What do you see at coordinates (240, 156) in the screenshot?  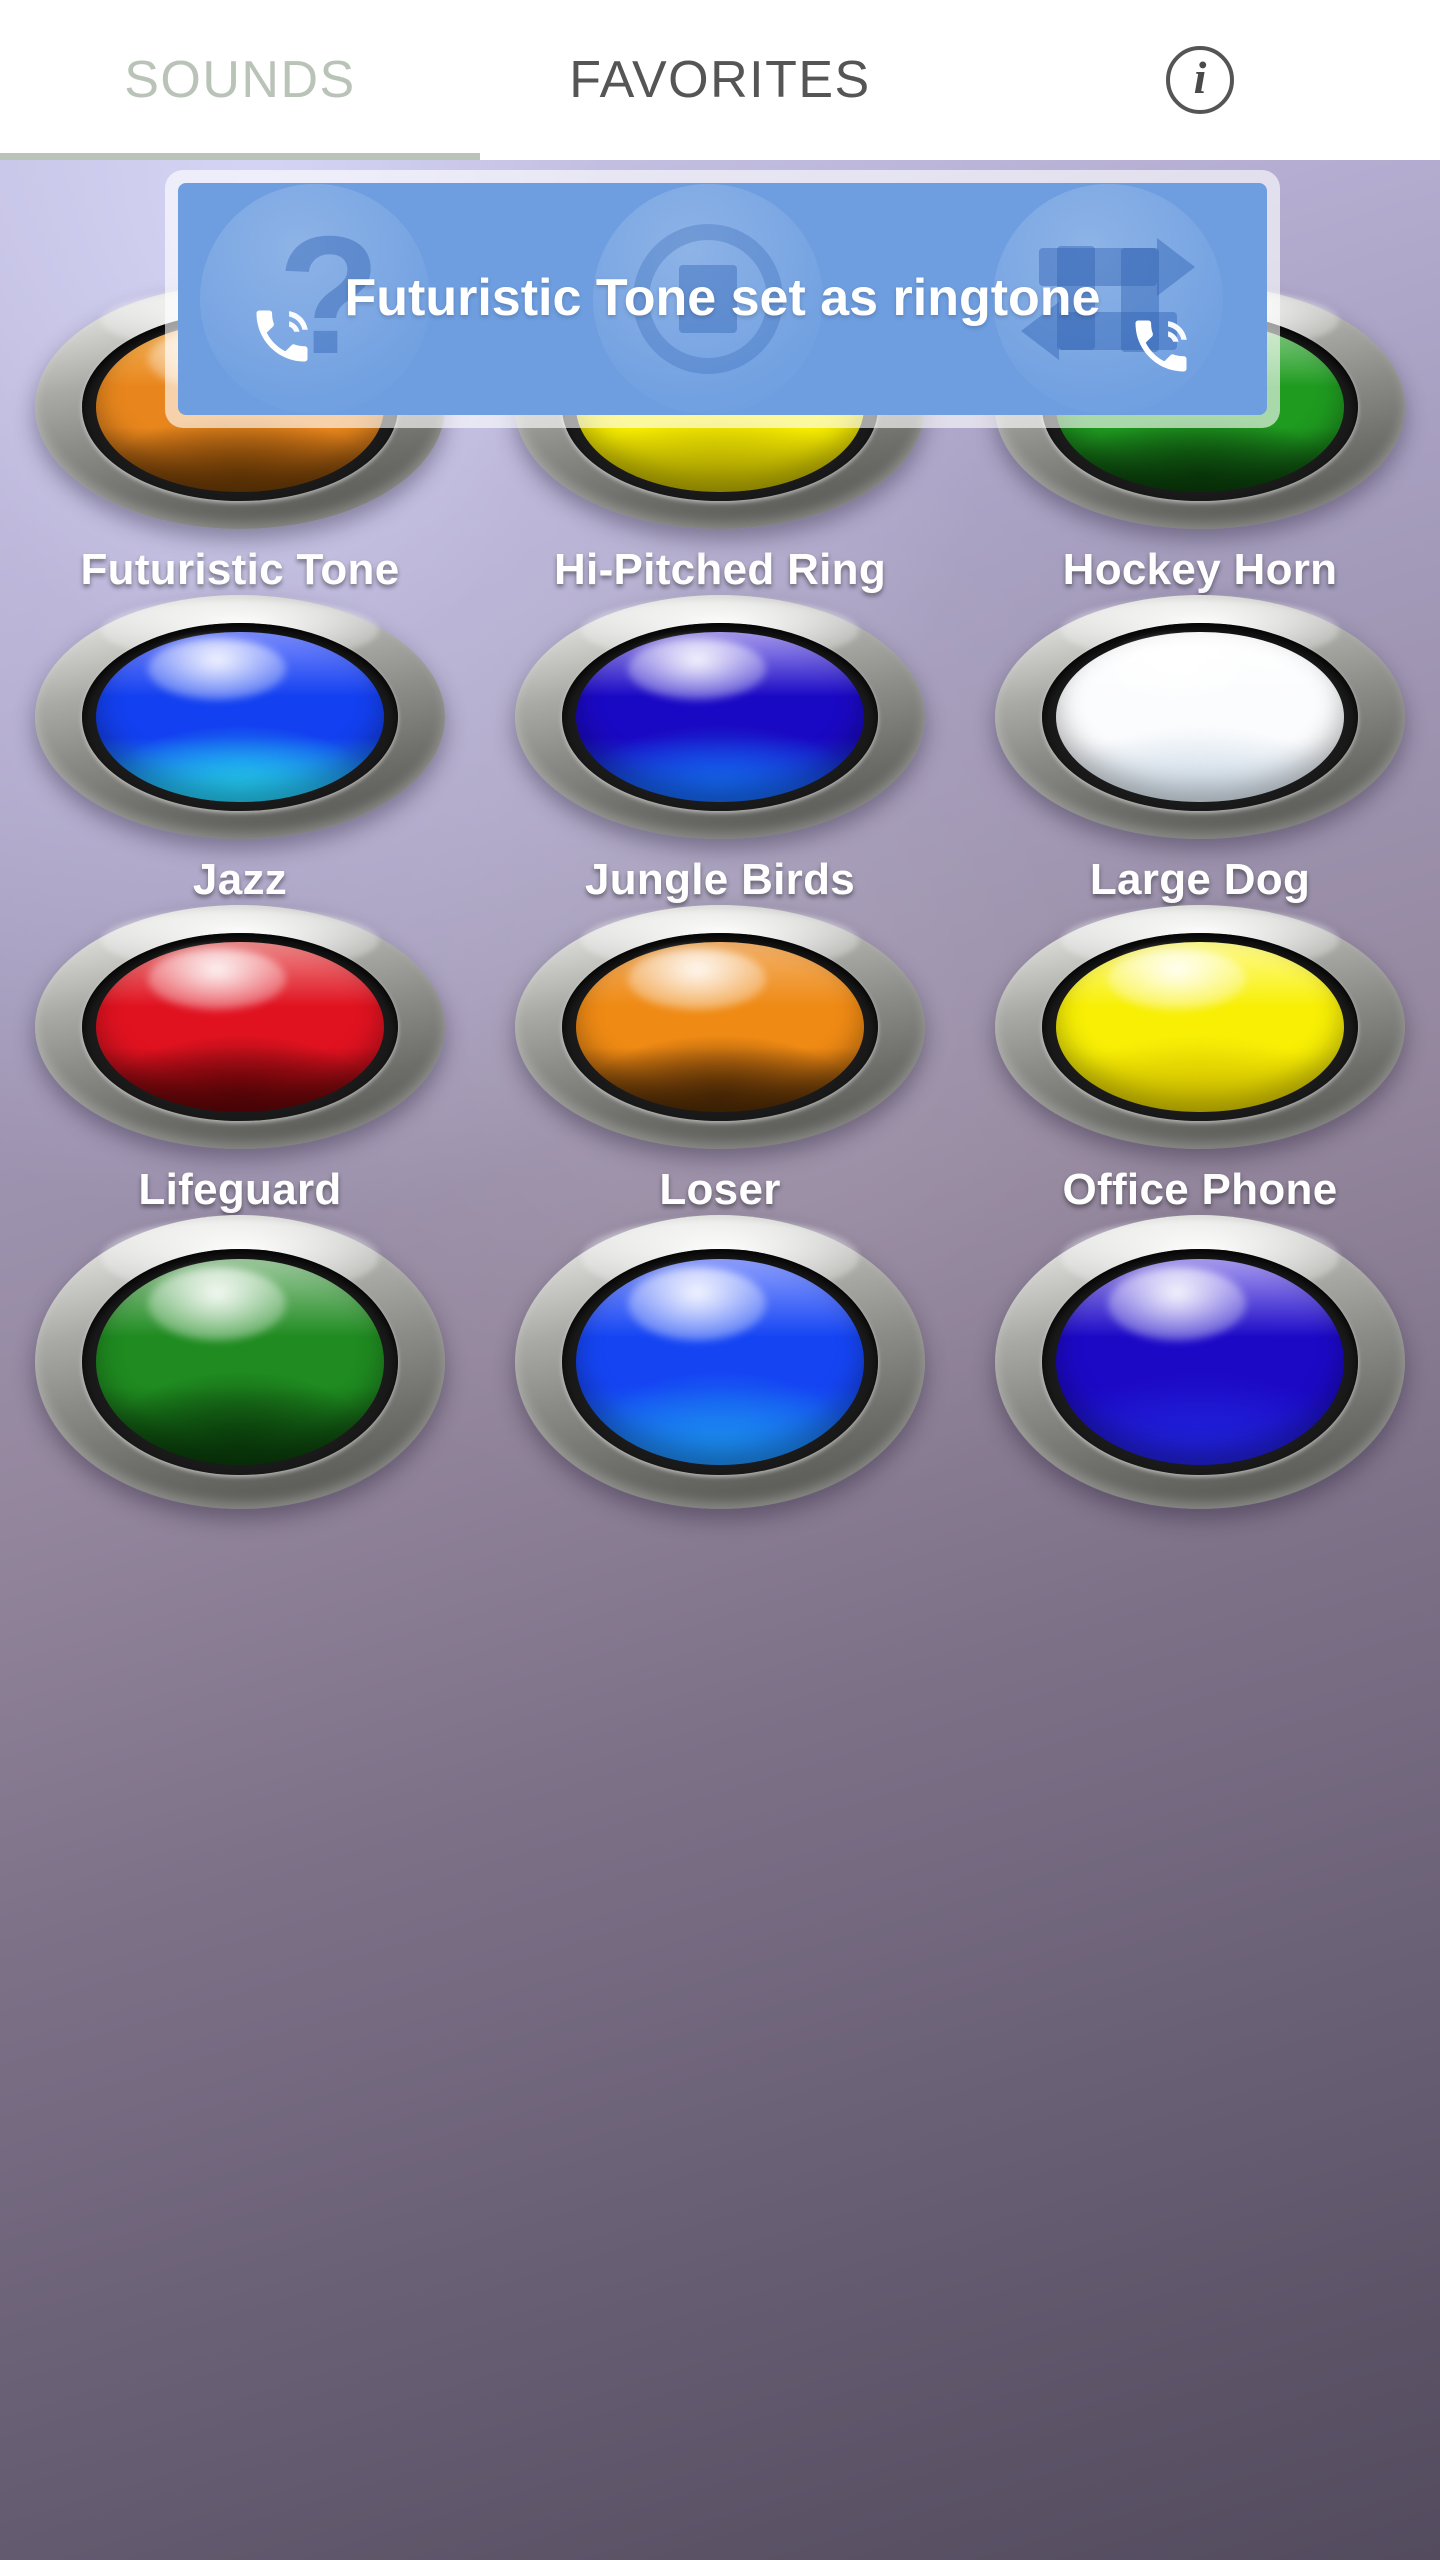 I see `tab-sounds-indicator` at bounding box center [240, 156].